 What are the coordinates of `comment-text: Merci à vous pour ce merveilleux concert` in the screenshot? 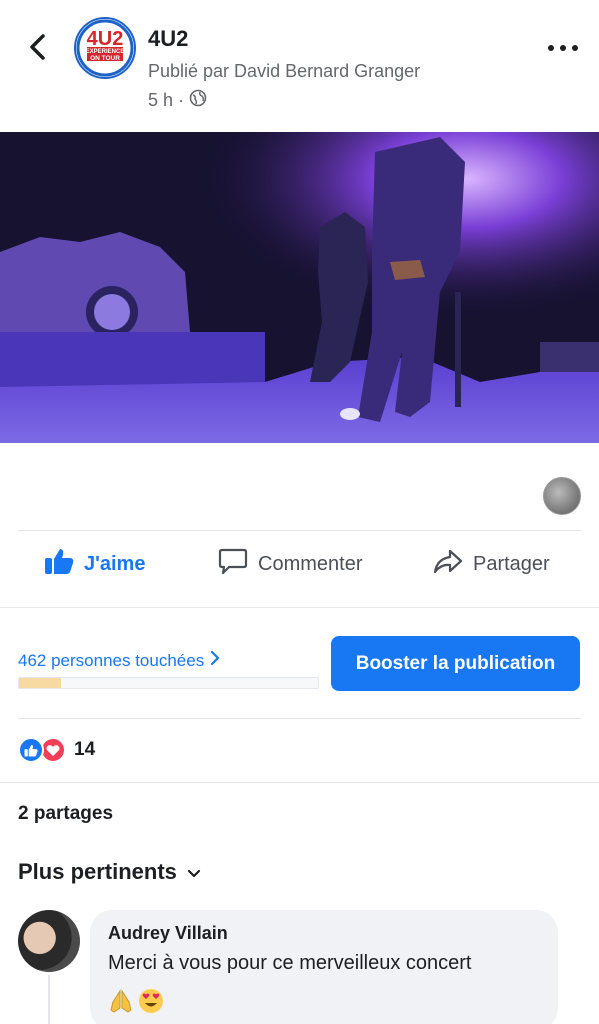 It's located at (290, 963).